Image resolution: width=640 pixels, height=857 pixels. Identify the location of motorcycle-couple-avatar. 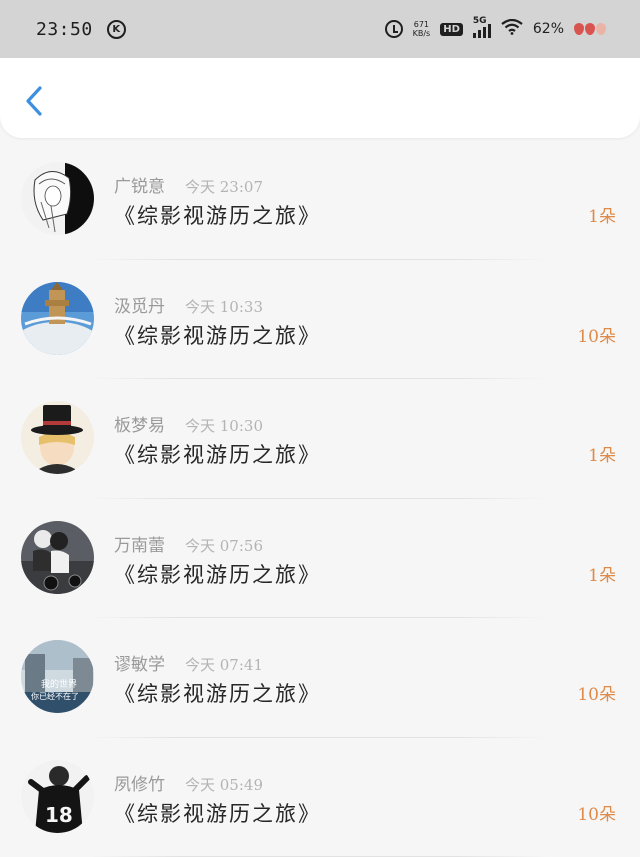
(57, 557).